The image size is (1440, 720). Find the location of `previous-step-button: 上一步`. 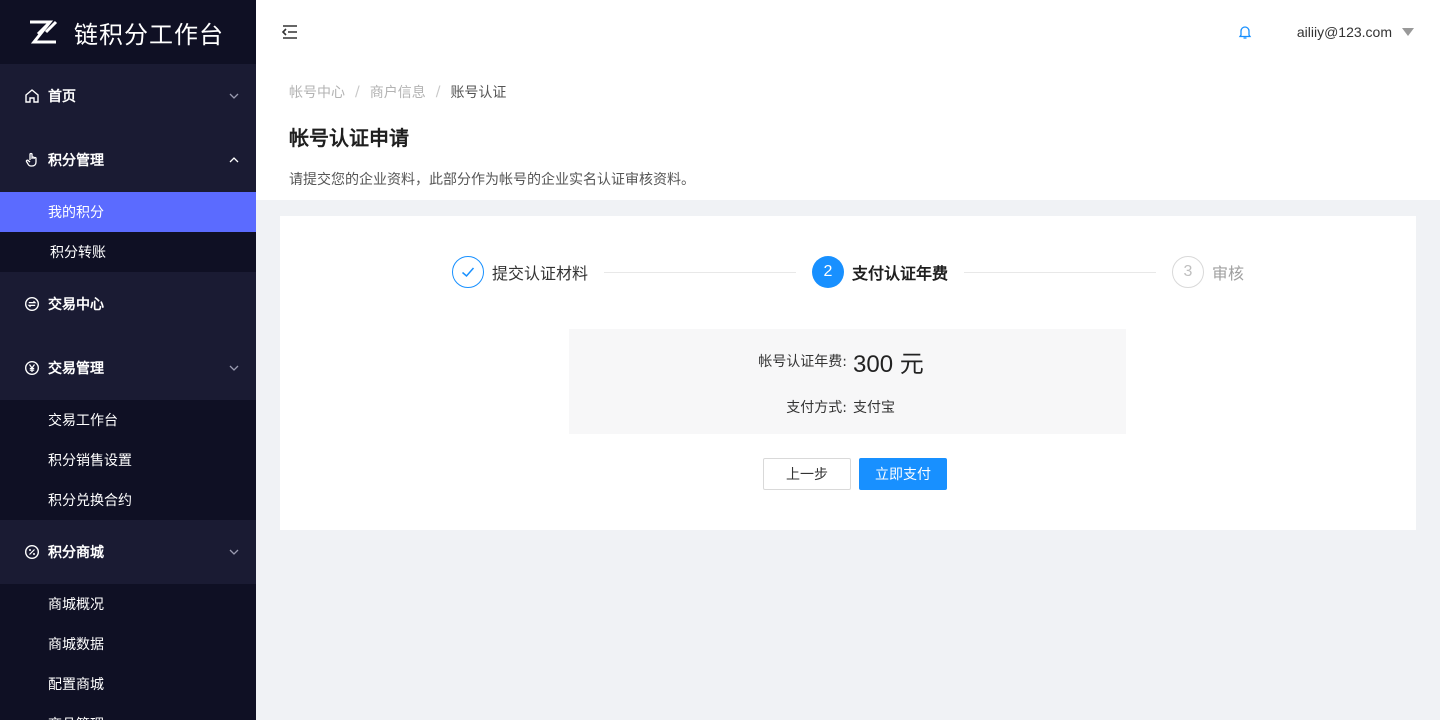

previous-step-button: 上一步 is located at coordinates (807, 474).